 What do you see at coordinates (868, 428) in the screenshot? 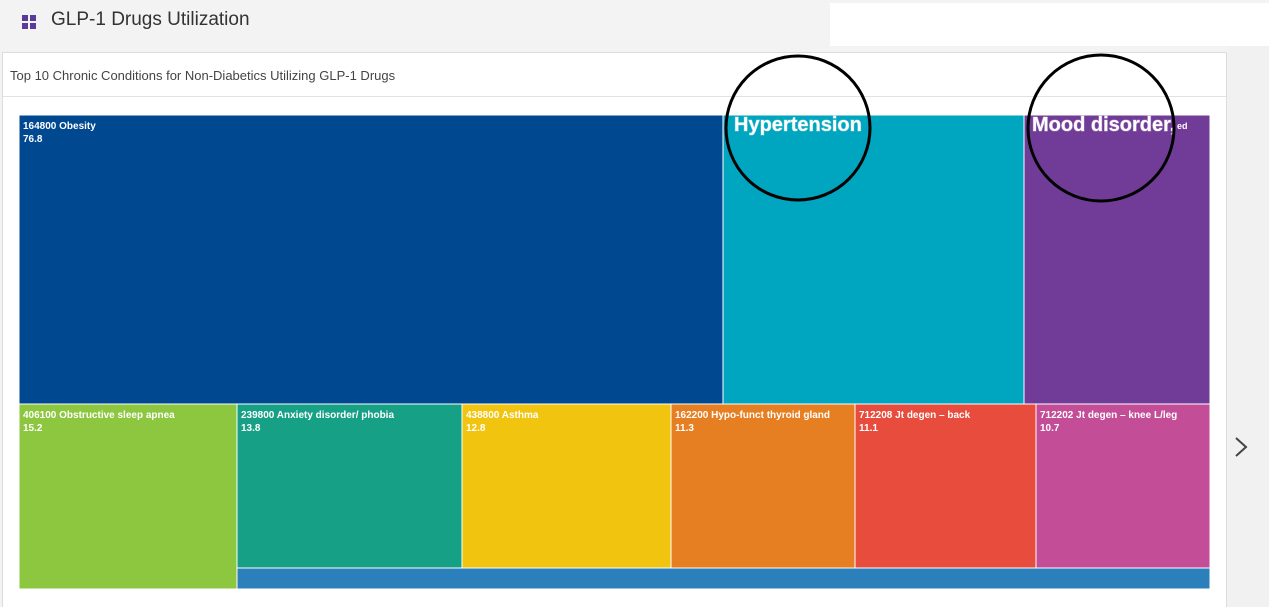
I see `treemap-tile-value: 11.1` at bounding box center [868, 428].